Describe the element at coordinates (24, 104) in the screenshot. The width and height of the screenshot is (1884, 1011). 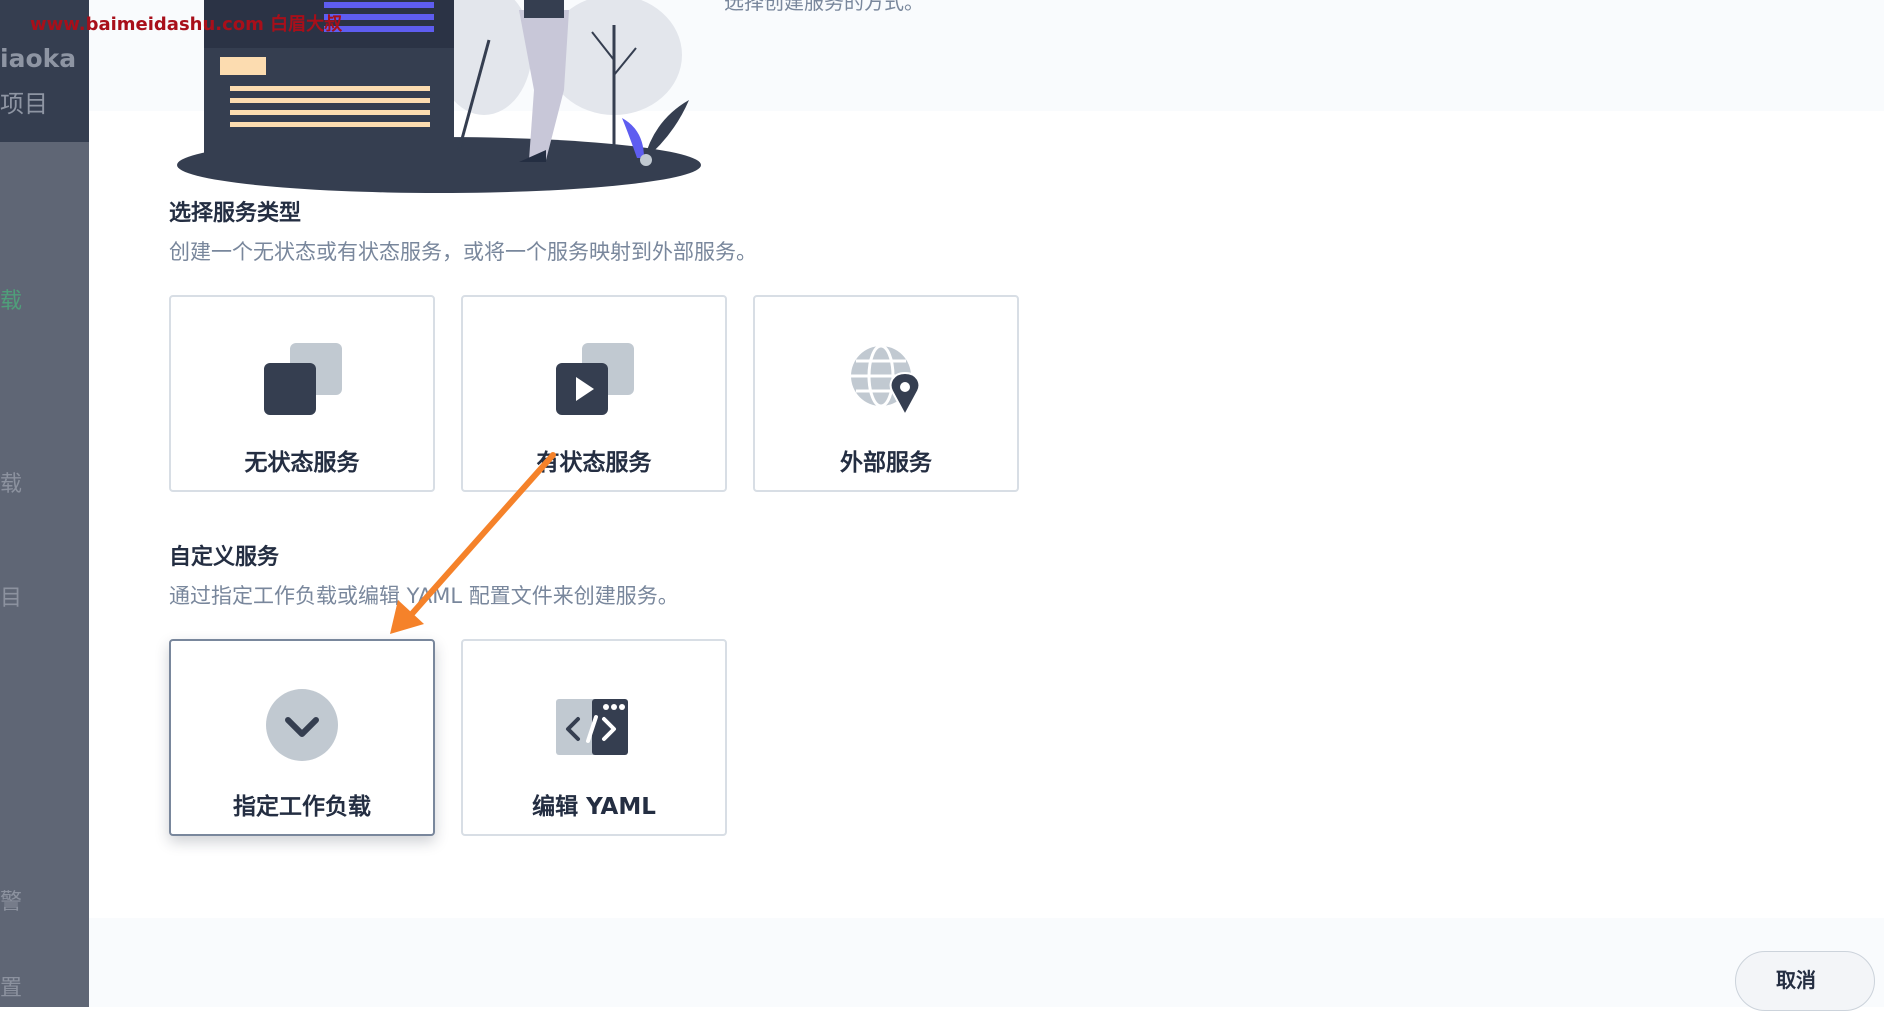
I see `workspace-subtitle: 项目` at that location.